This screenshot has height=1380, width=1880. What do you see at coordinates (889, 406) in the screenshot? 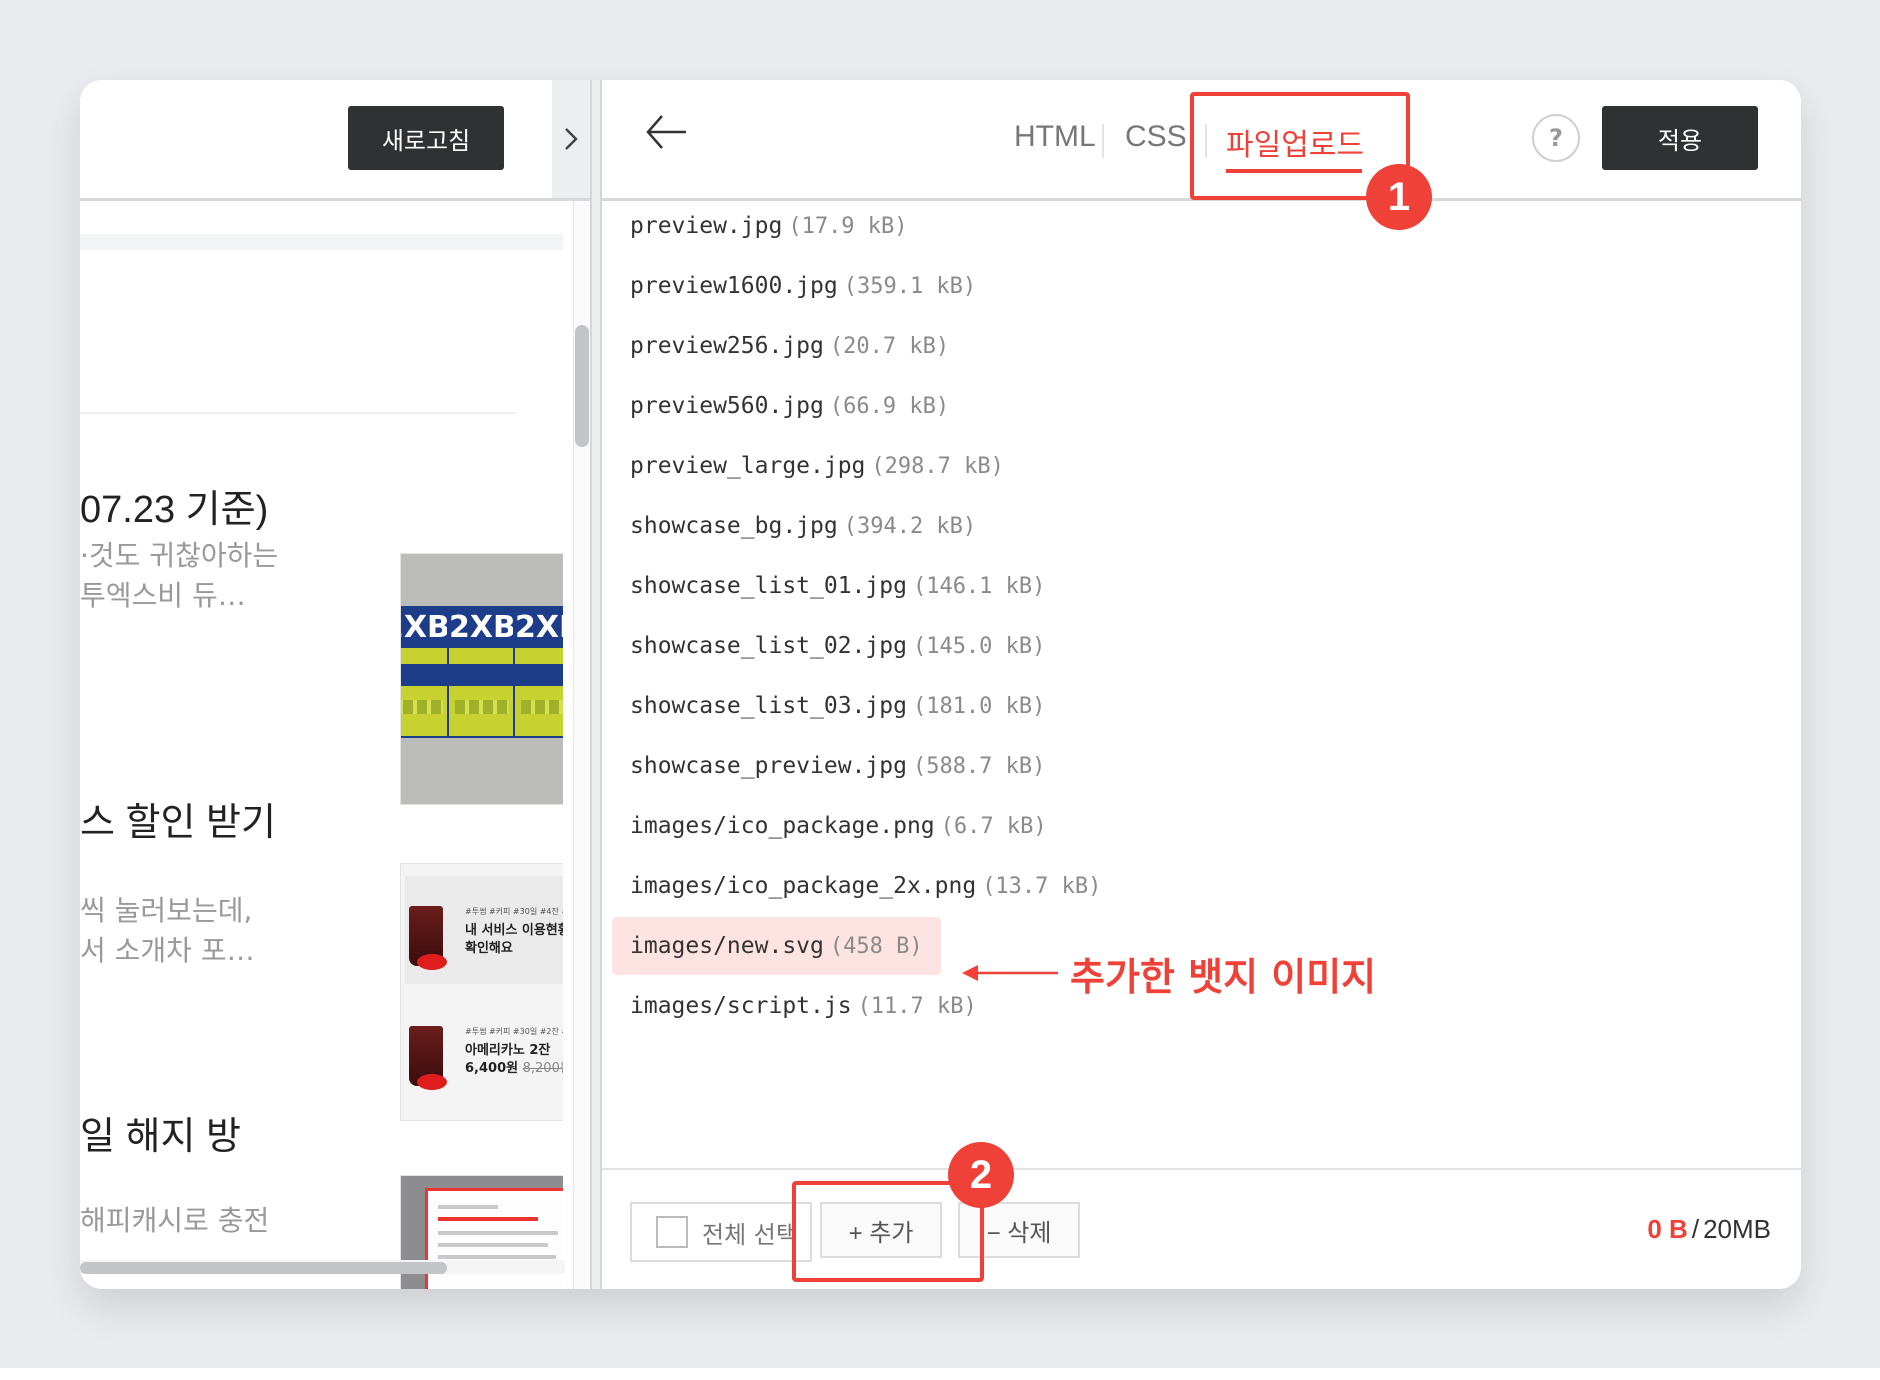
I see `file-size: (66.9 kB)` at bounding box center [889, 406].